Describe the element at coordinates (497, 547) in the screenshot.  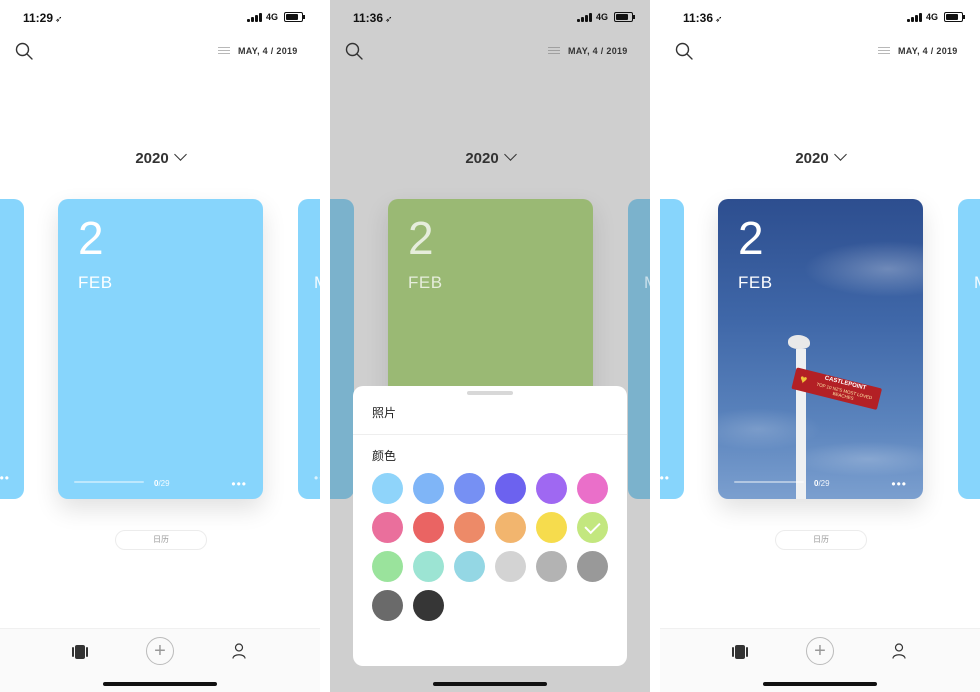
I see `color-swatch-grid` at that location.